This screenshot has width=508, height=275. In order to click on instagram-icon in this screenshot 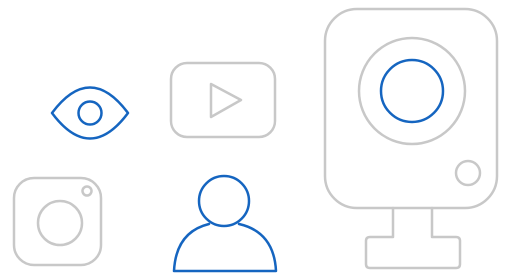, I will do `click(57, 221)`.